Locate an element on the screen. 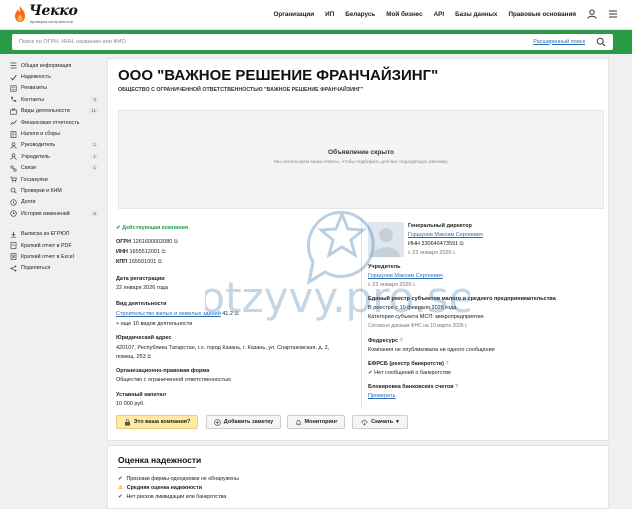 The width and height of the screenshot is (632, 509). founder-label: Учредитель is located at coordinates (384, 267).